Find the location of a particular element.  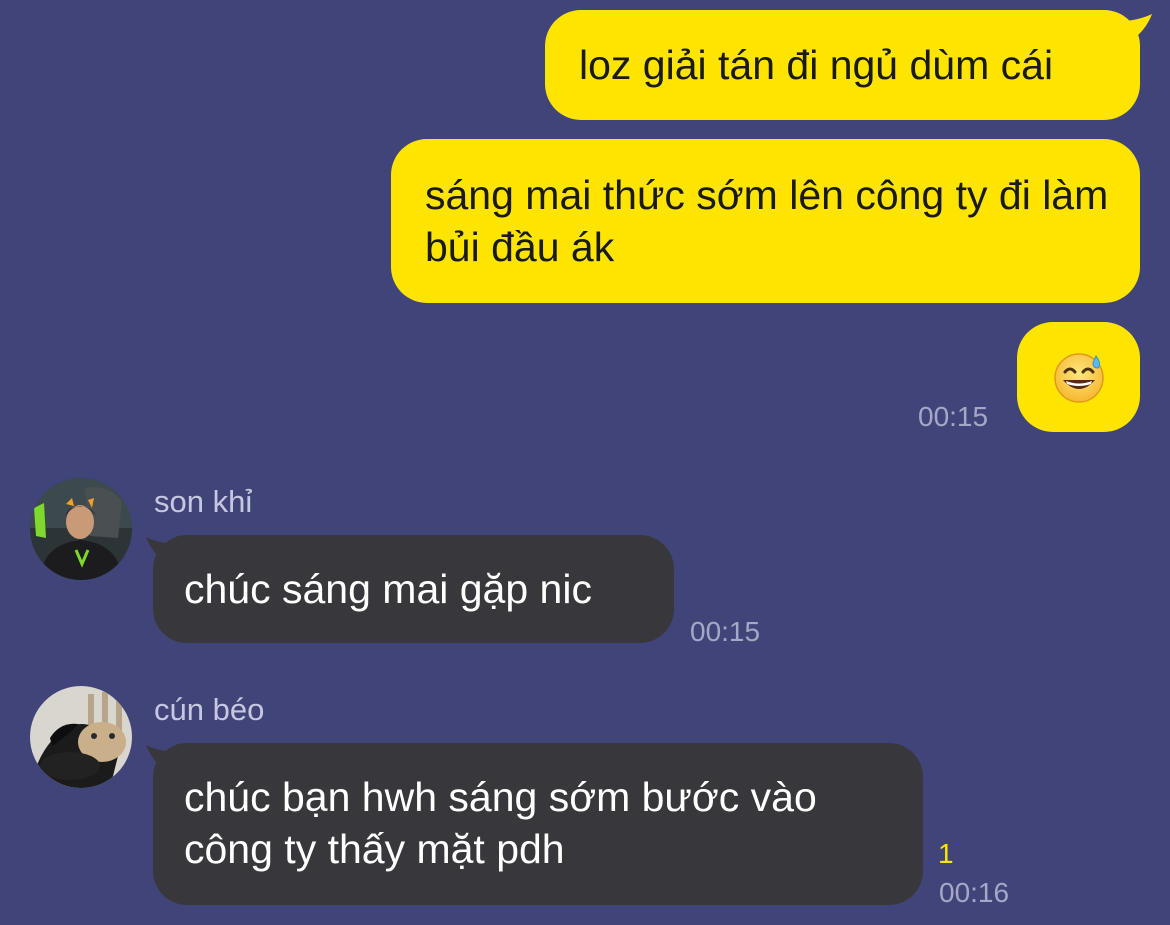

outgoing-message: loz giải tán đi ngủ dùm cái is located at coordinates (842, 65).